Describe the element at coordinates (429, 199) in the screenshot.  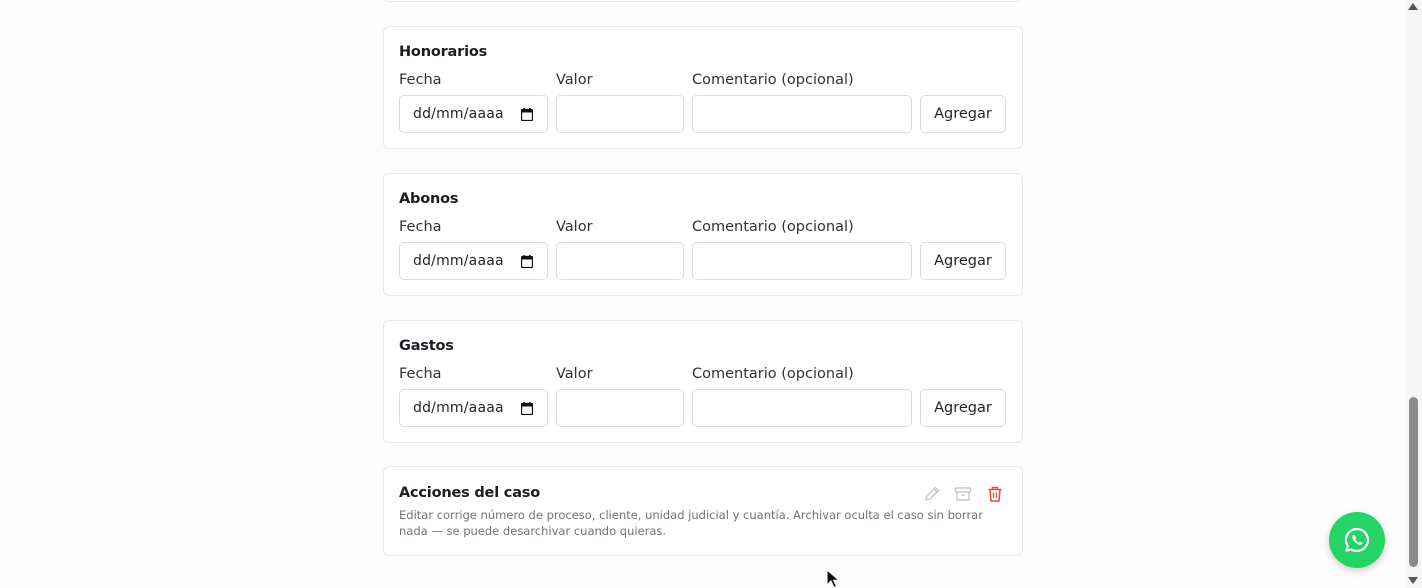
I see `section-title: Abonos` at that location.